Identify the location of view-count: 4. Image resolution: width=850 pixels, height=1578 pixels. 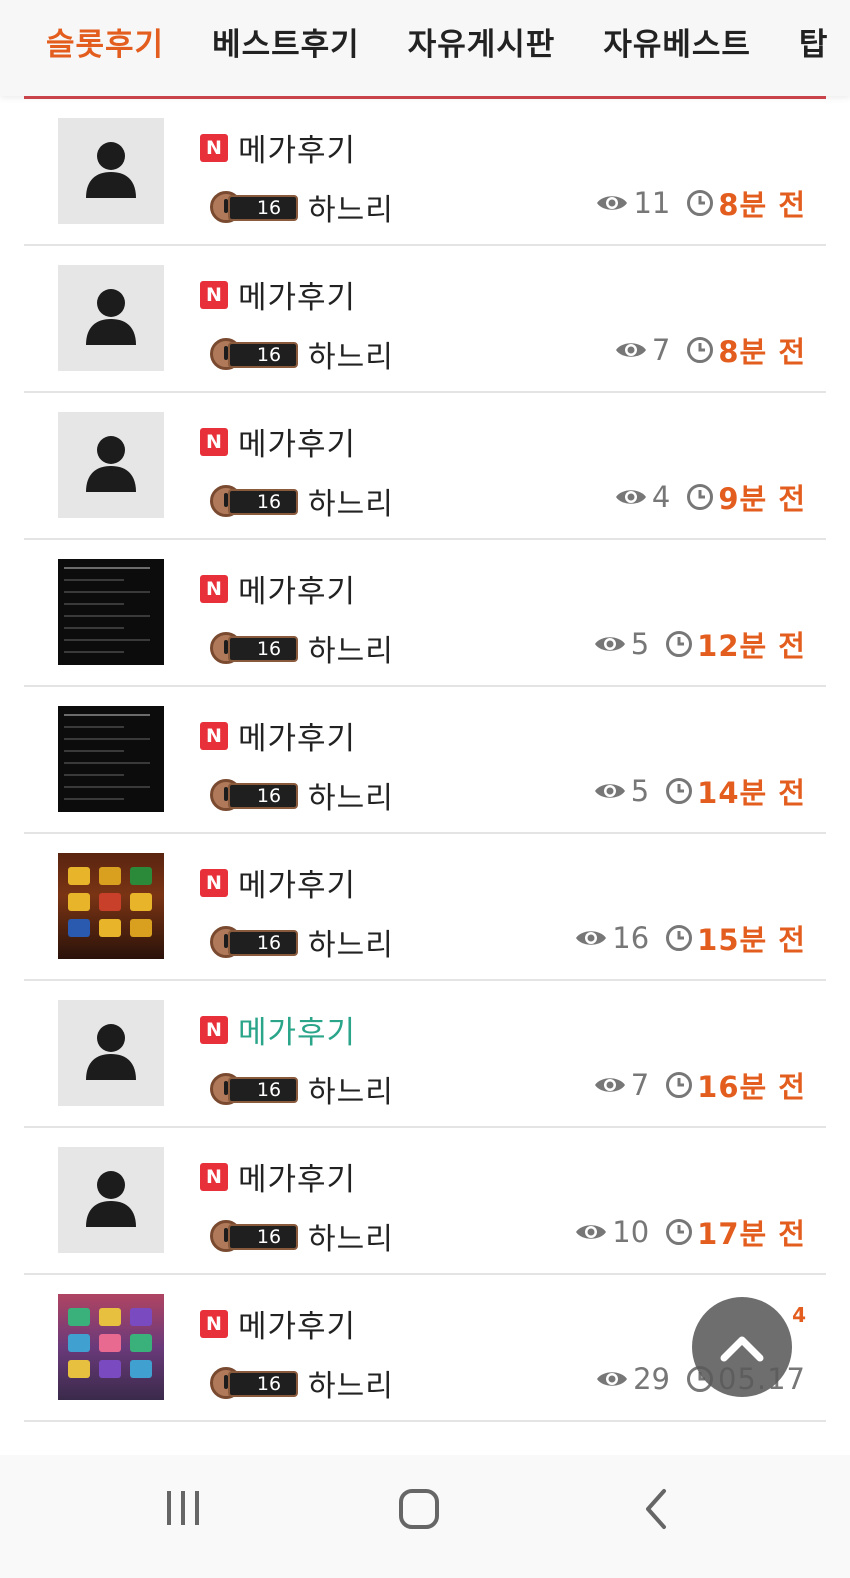
(642, 497).